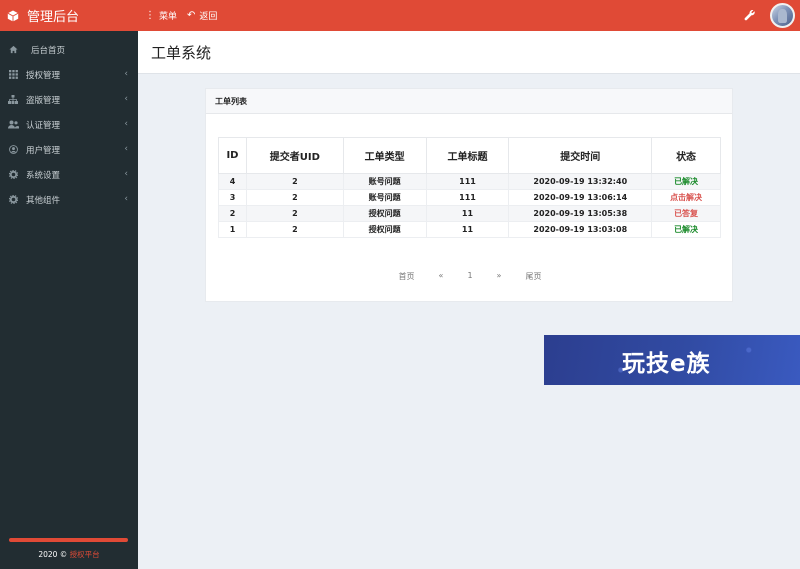 The width and height of the screenshot is (800, 569). I want to click on column-header: 状态, so click(686, 155).